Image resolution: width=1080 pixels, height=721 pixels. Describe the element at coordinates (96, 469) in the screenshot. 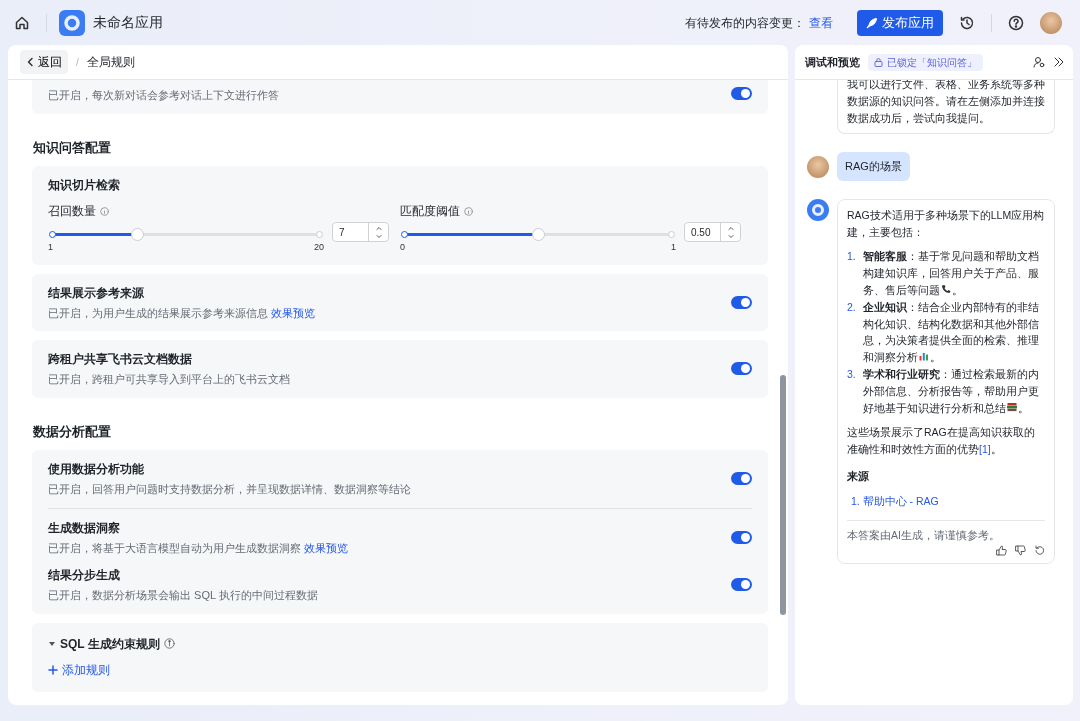

I see `setting-title: 使用数据分析功能` at that location.